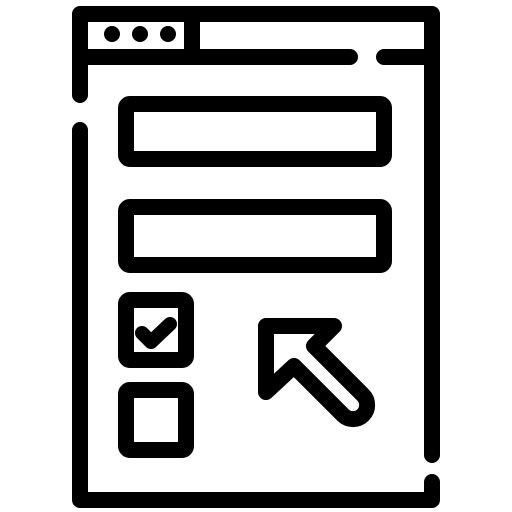 This screenshot has height=512, width=512. Describe the element at coordinates (156, 420) in the screenshot. I see `checkbox-unchecked-icon` at that location.